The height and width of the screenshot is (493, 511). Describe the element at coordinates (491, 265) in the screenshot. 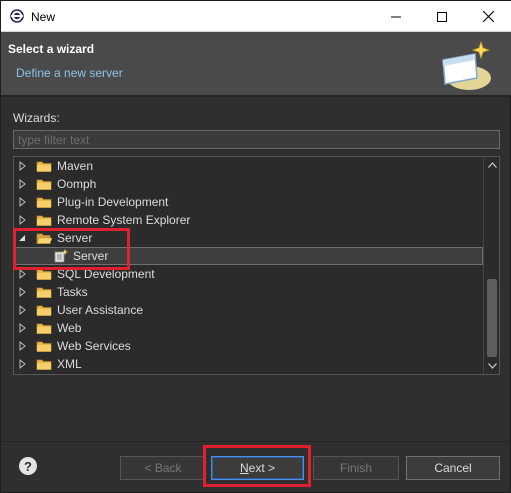

I see `tree-vertical-scrollbar` at that location.